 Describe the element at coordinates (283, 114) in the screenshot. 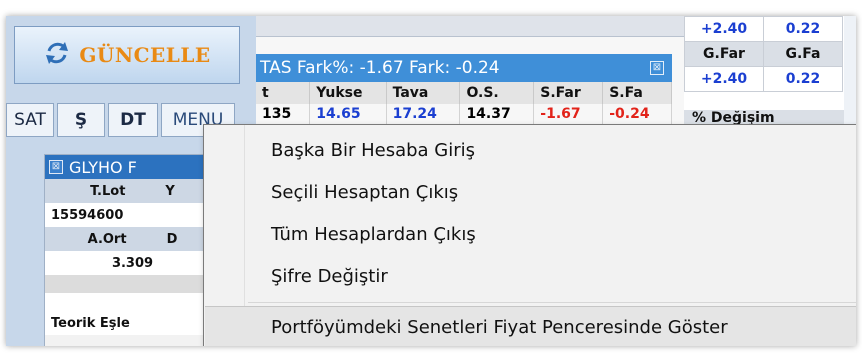

I see `cell-t: 135` at that location.